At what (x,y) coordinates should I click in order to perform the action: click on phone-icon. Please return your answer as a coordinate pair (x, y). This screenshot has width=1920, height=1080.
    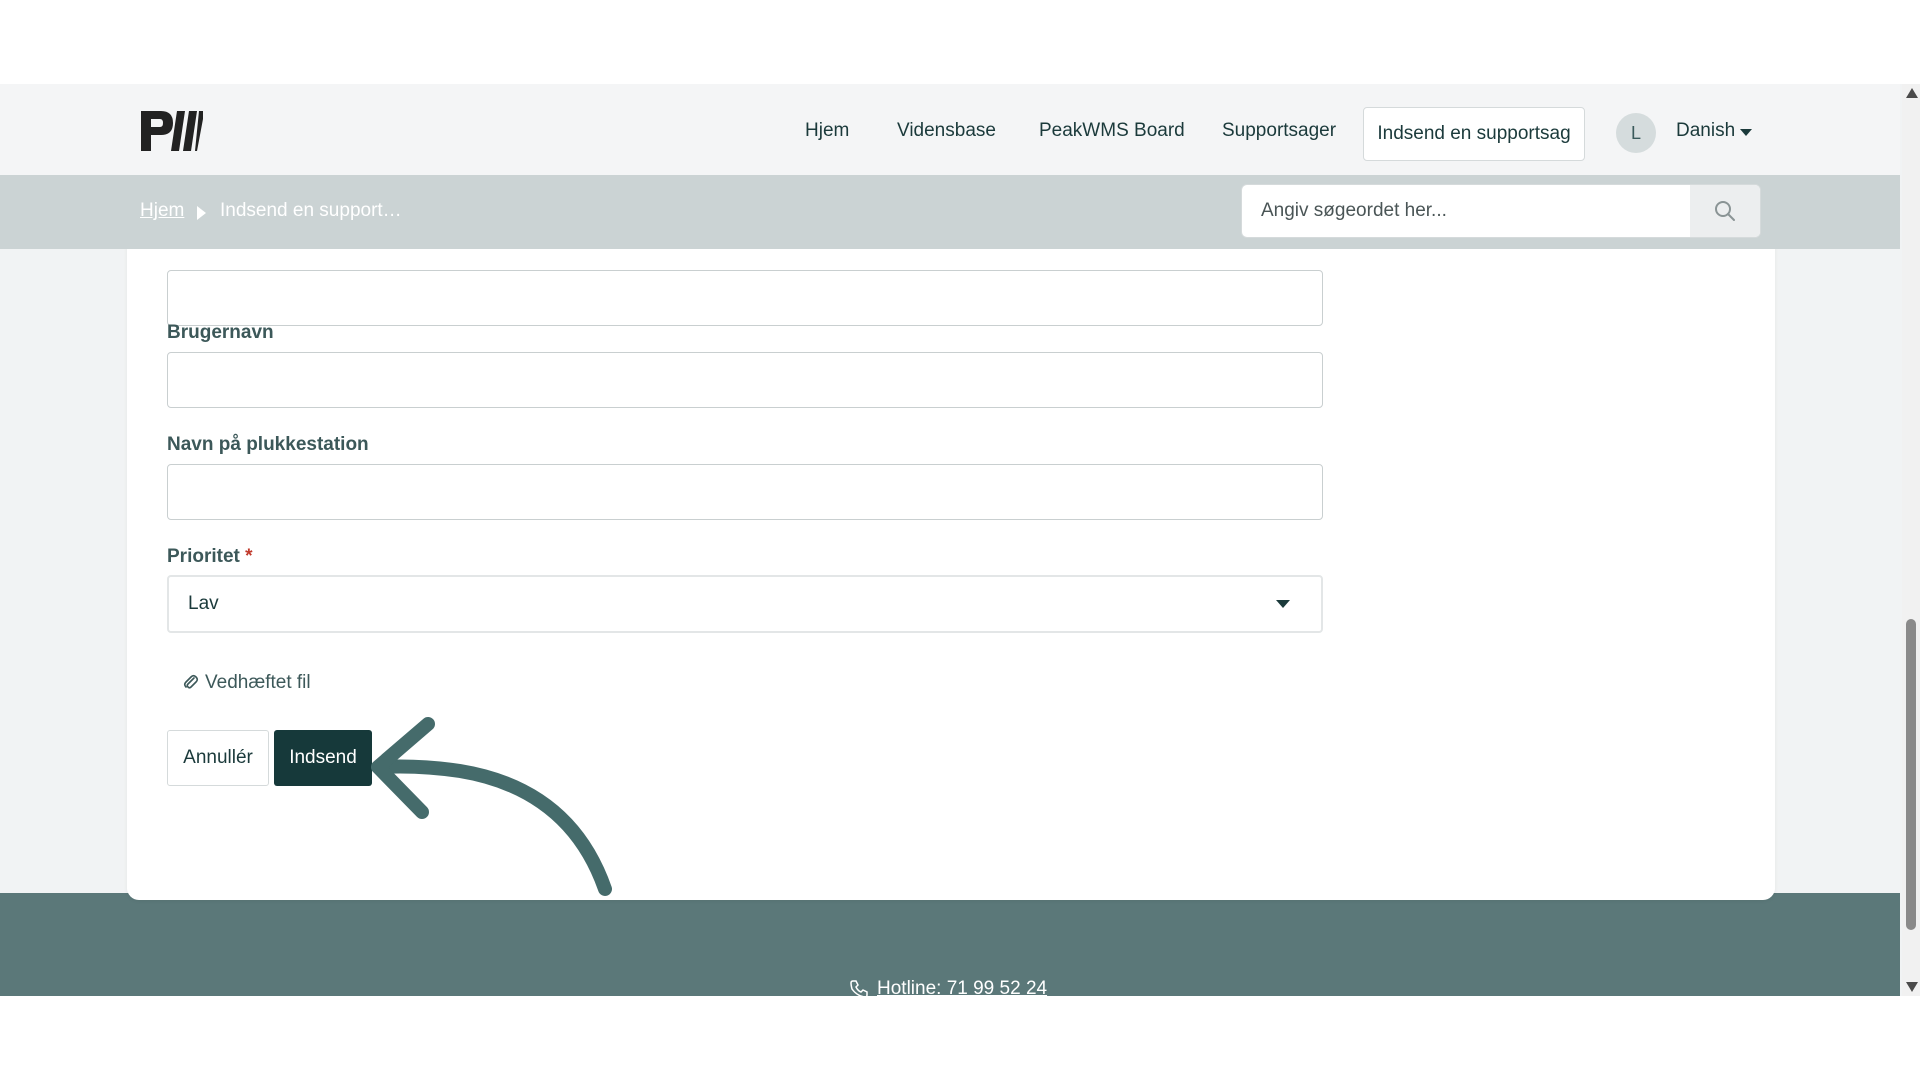
    Looking at the image, I should click on (859, 988).